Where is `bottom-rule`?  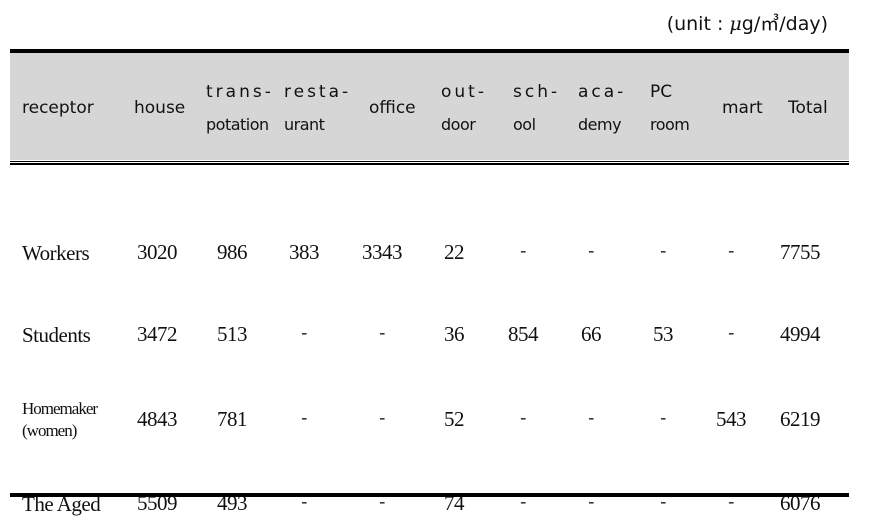
bottom-rule is located at coordinates (429, 495).